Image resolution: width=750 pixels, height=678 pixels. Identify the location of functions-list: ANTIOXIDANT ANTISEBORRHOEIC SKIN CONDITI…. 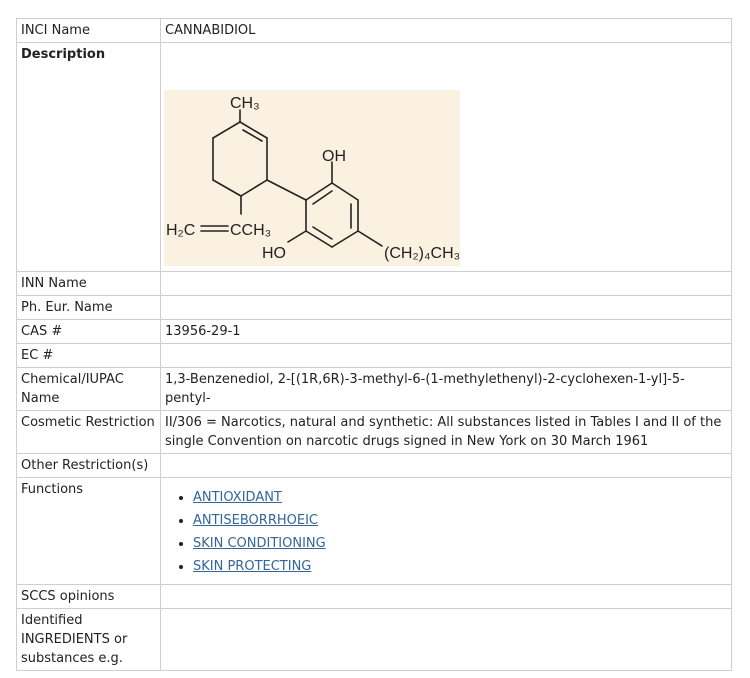
(446, 532).